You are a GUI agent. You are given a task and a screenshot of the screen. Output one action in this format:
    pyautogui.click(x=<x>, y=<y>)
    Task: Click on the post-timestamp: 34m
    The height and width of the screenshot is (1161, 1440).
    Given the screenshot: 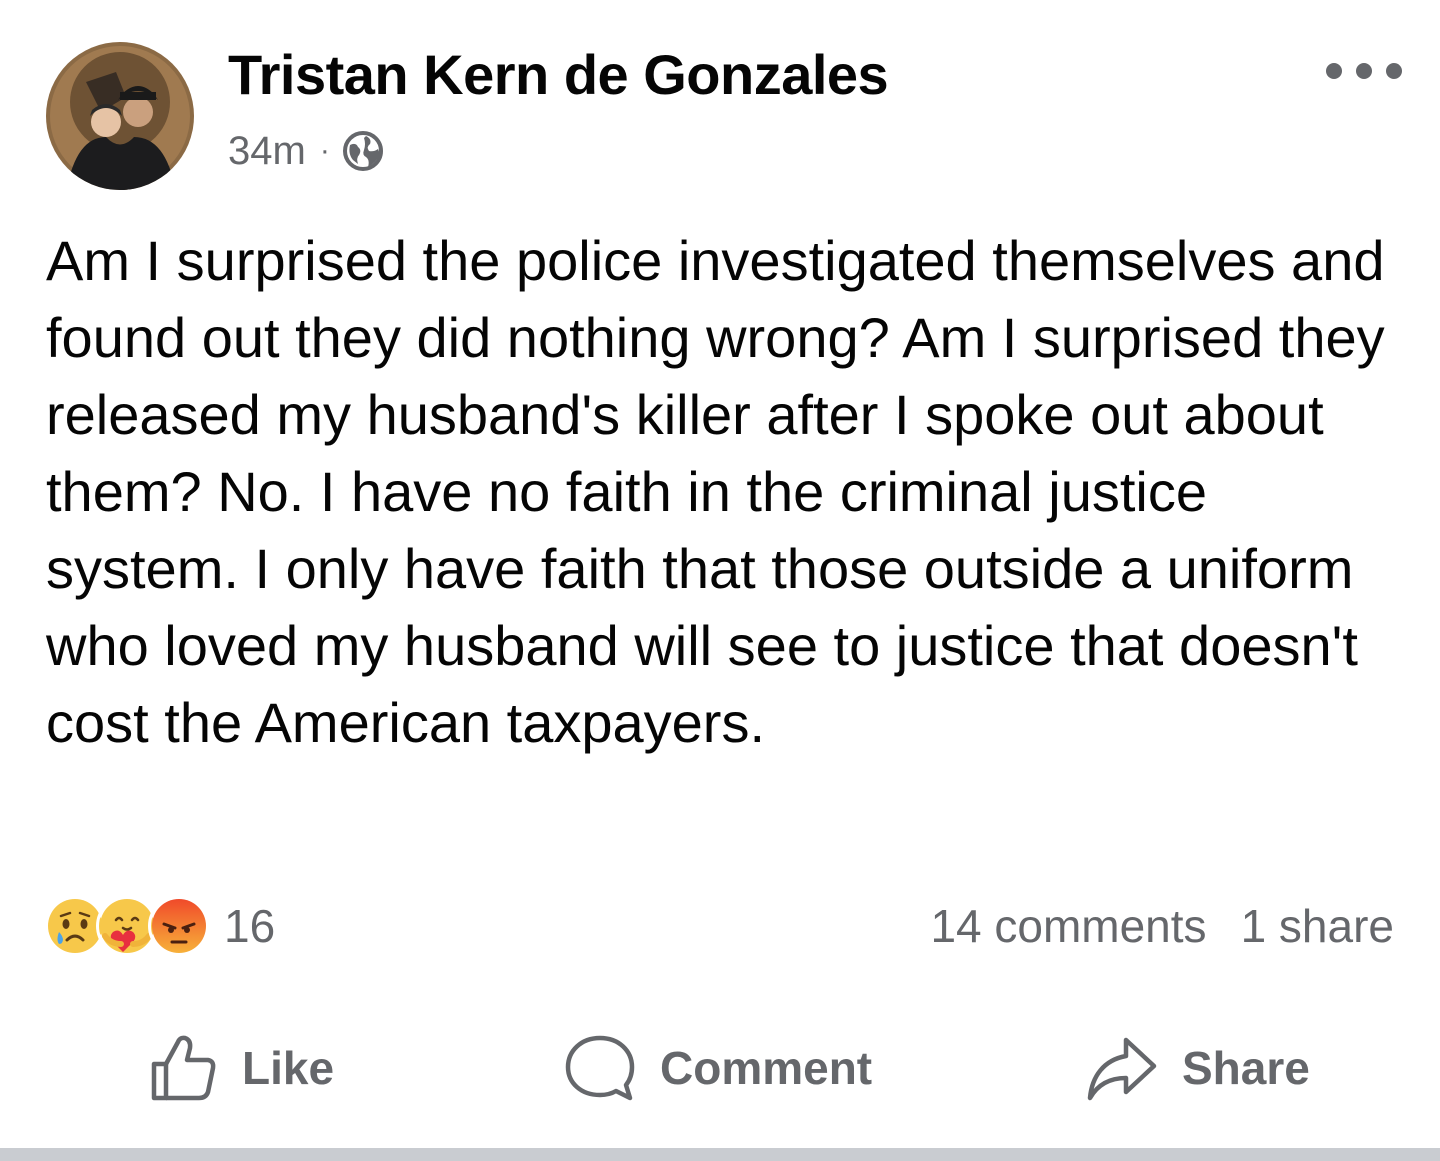 What is the action you would take?
    pyautogui.click(x=267, y=151)
    